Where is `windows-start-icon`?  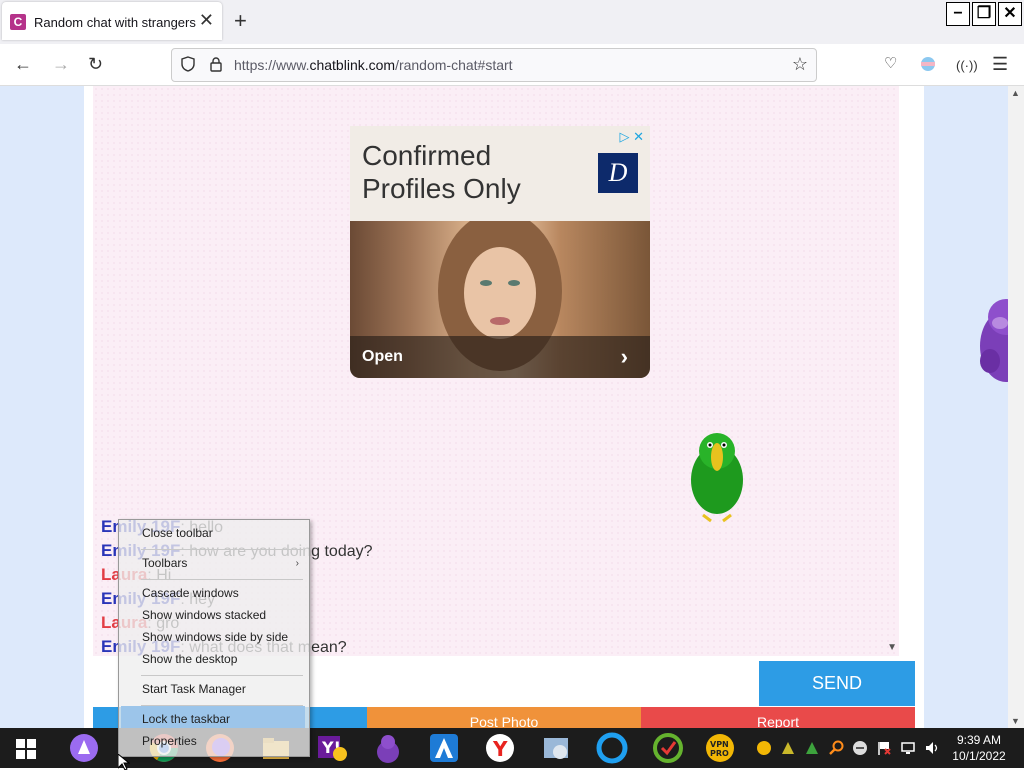 windows-start-icon is located at coordinates (26, 749).